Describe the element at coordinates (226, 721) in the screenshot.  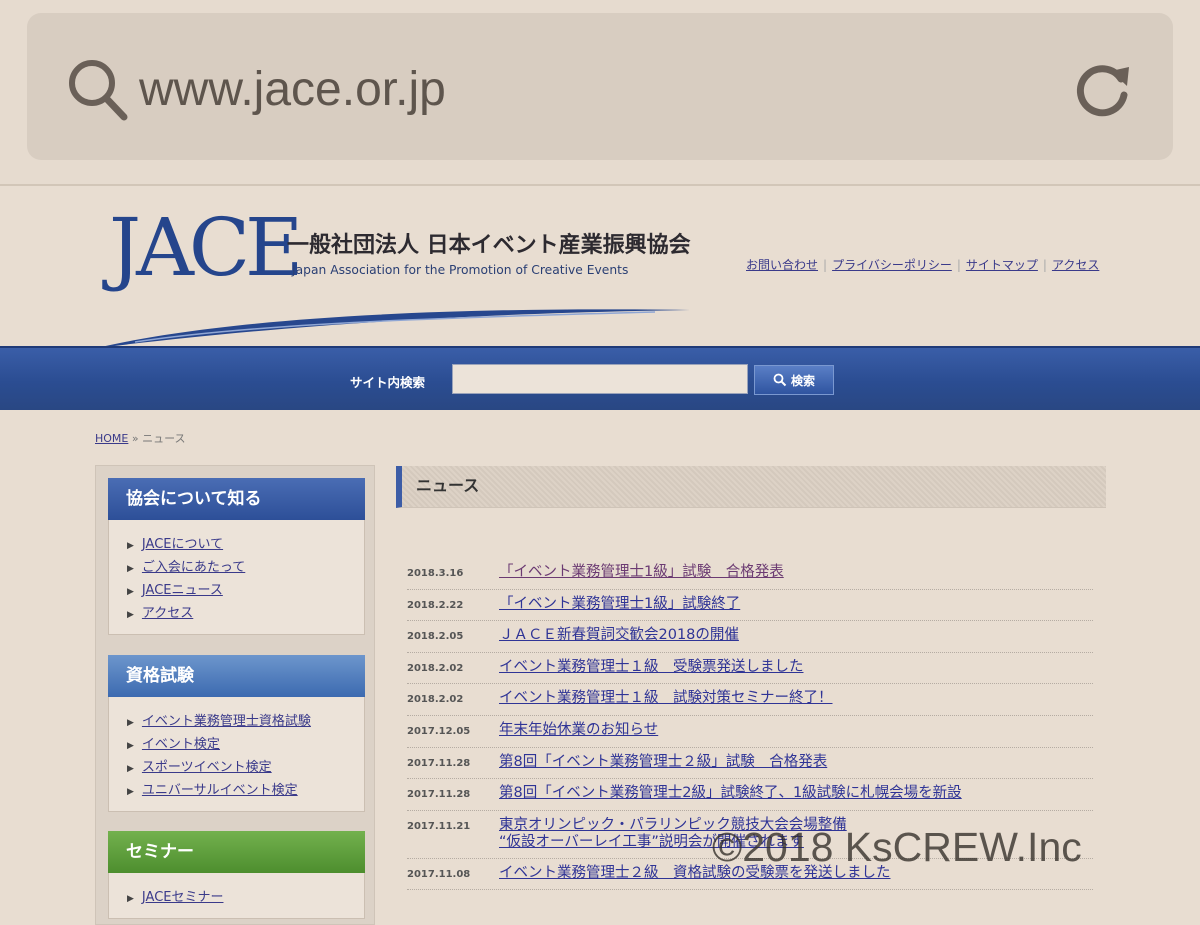
I see `sidebar-item-label: イベント業務管理士資格試験` at that location.